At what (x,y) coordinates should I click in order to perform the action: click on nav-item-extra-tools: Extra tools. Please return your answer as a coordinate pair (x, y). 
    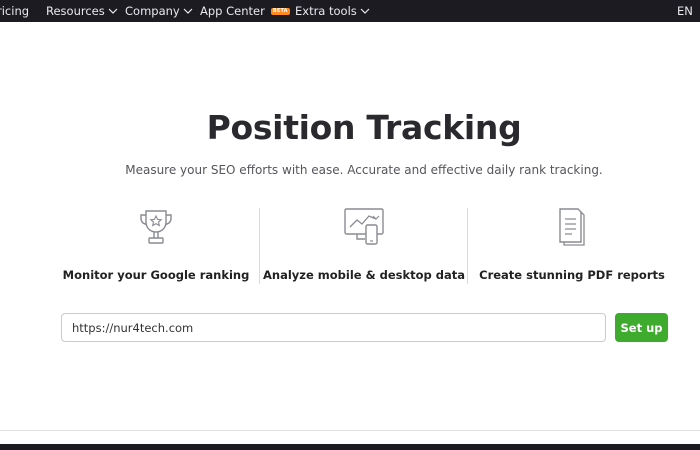
    Looking at the image, I should click on (332, 11).